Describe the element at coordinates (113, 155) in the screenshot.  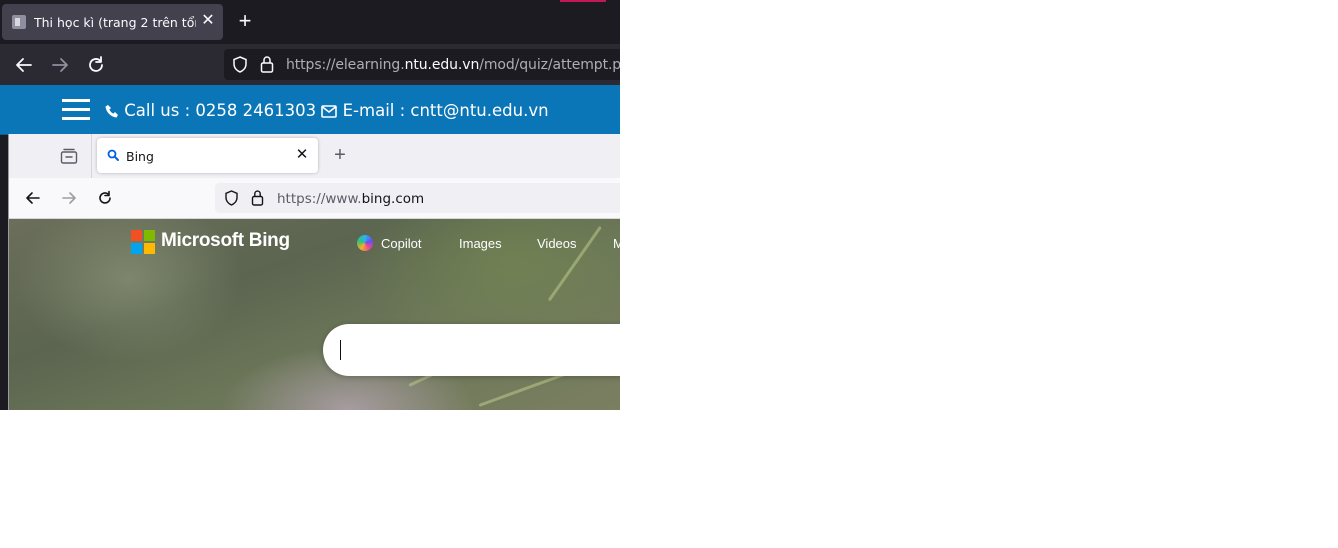
I see `search-icon` at that location.